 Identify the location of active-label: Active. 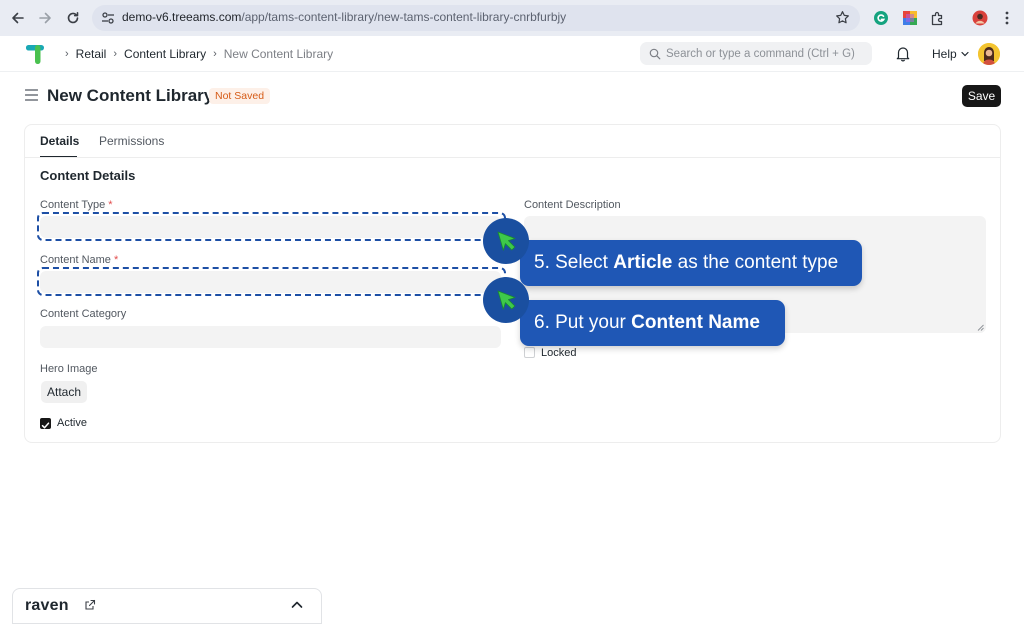
(72, 423).